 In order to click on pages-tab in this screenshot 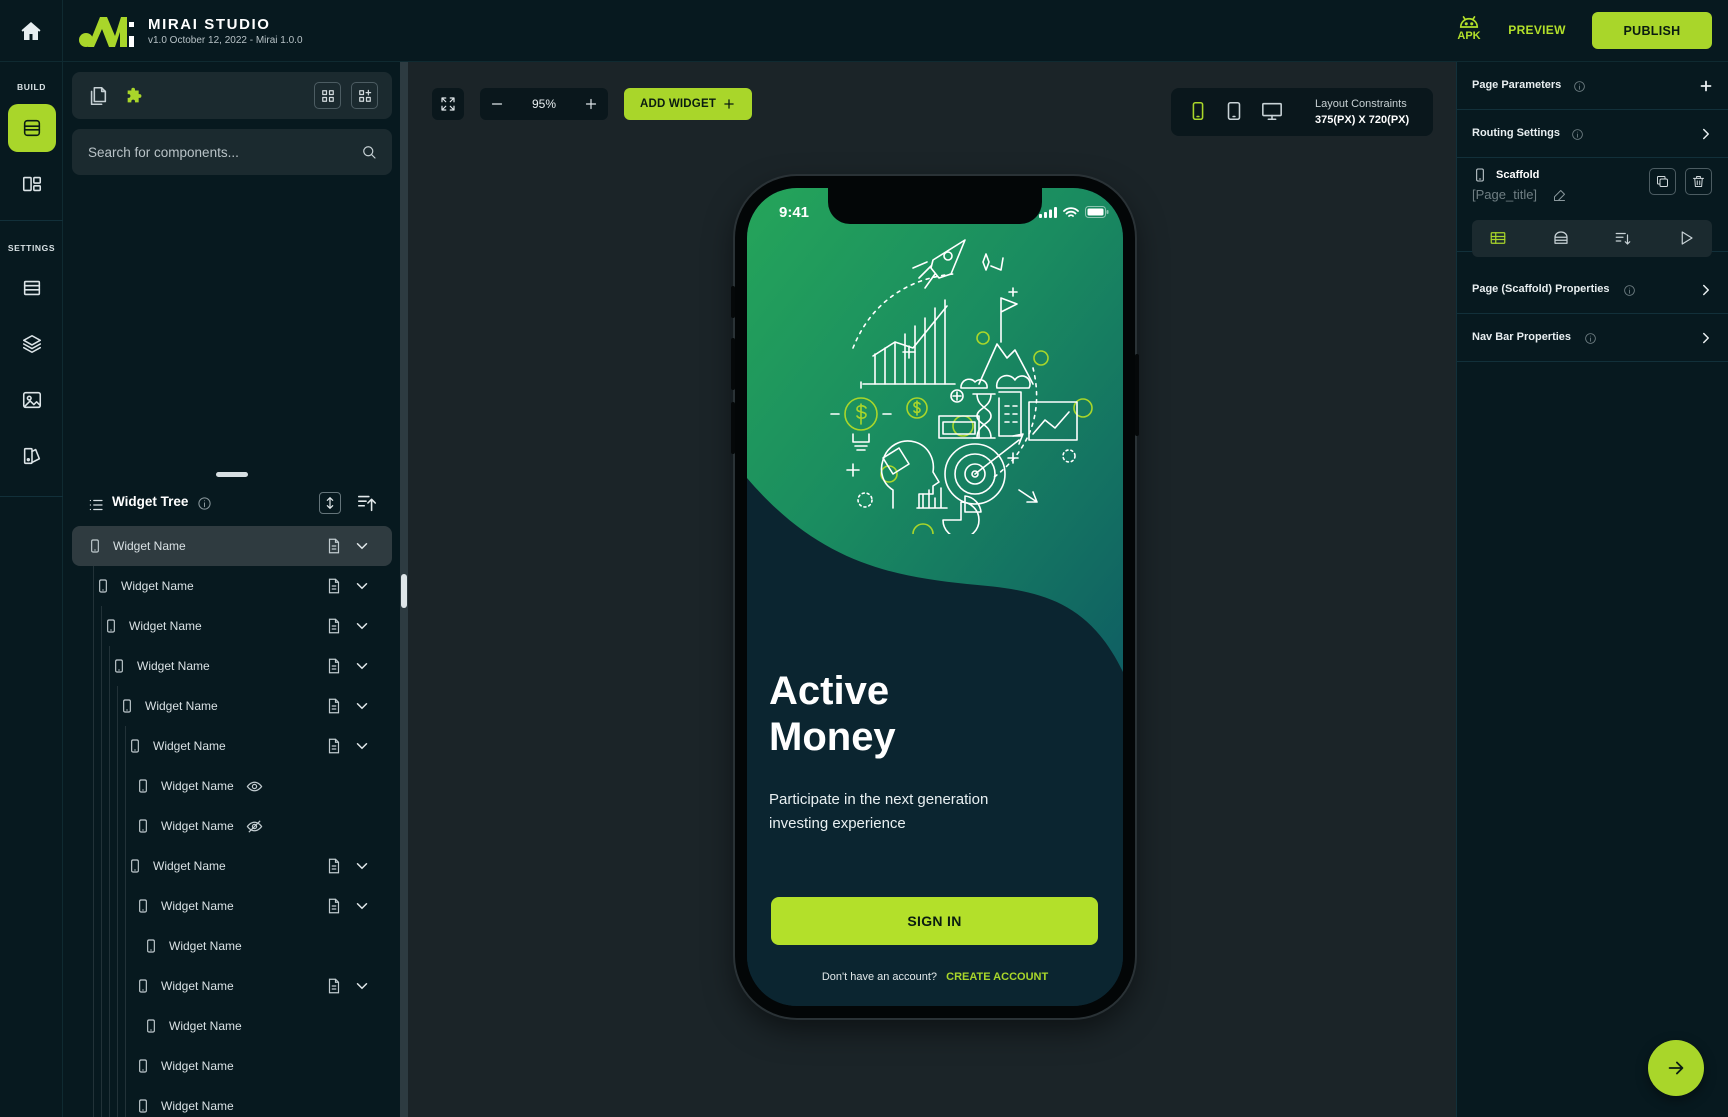, I will do `click(98, 96)`.